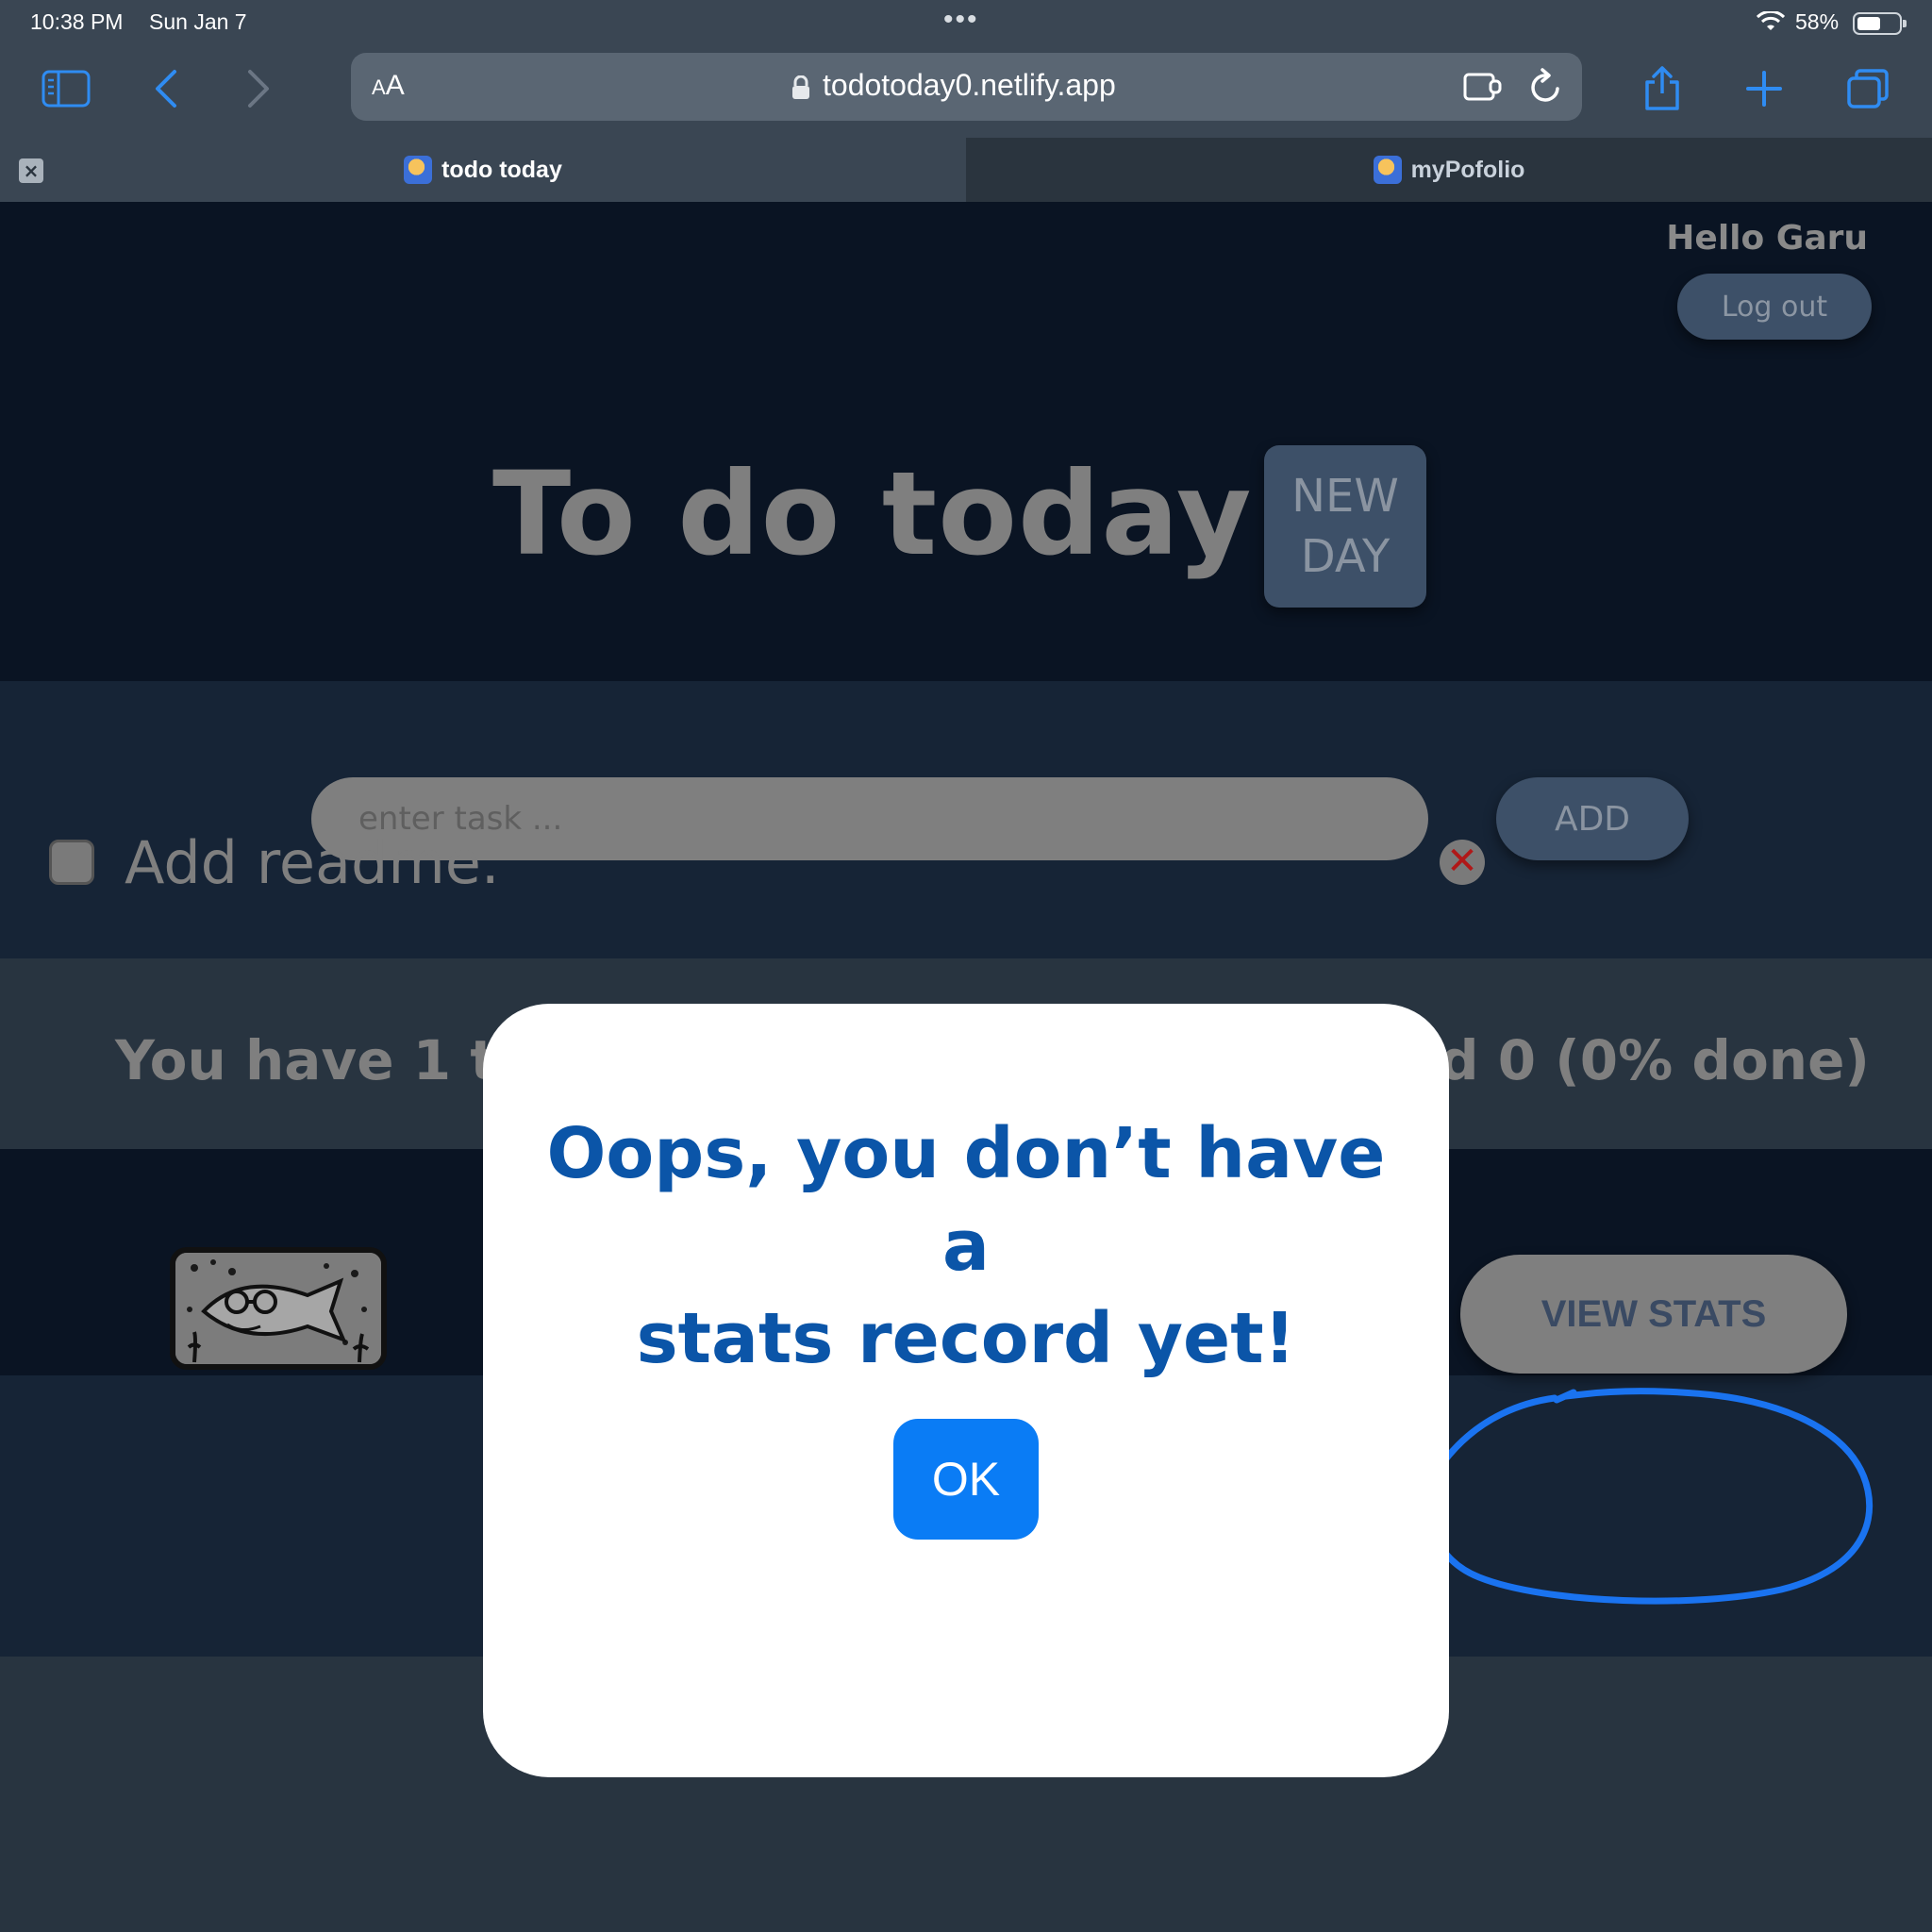 Image resolution: width=1932 pixels, height=1932 pixels. Describe the element at coordinates (77, 22) in the screenshot. I see `status-time: 10:38 PM` at that location.